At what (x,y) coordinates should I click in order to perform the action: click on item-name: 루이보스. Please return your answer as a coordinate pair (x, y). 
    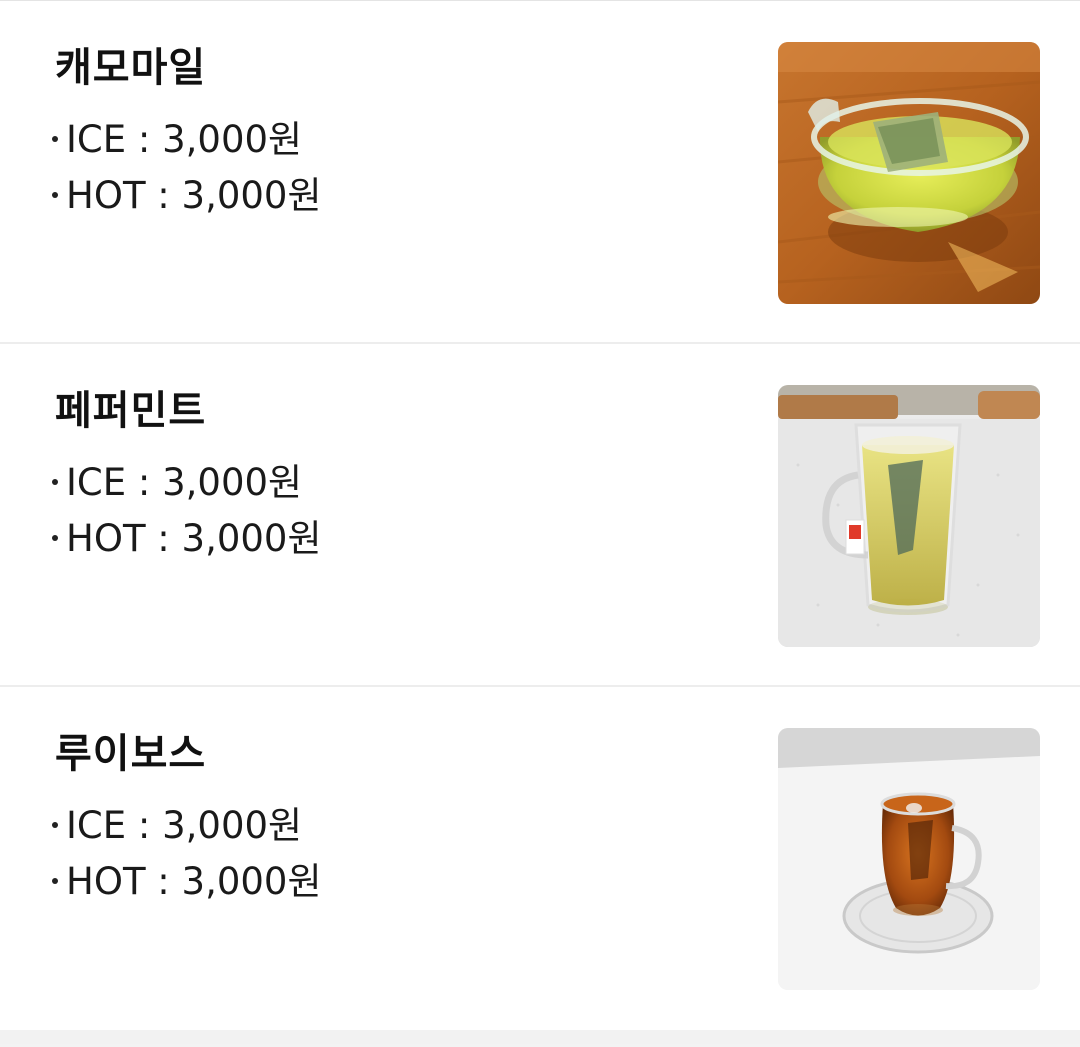
    Looking at the image, I should click on (131, 754).